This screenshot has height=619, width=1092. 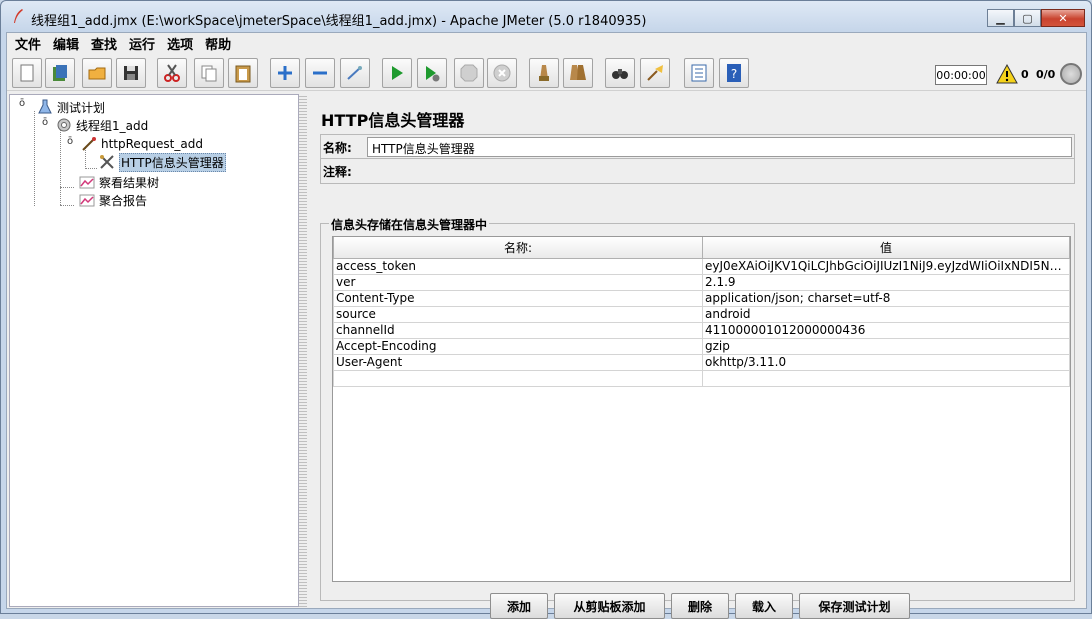 I want to click on table-row: ver 2.1.9, so click(x=701, y=282).